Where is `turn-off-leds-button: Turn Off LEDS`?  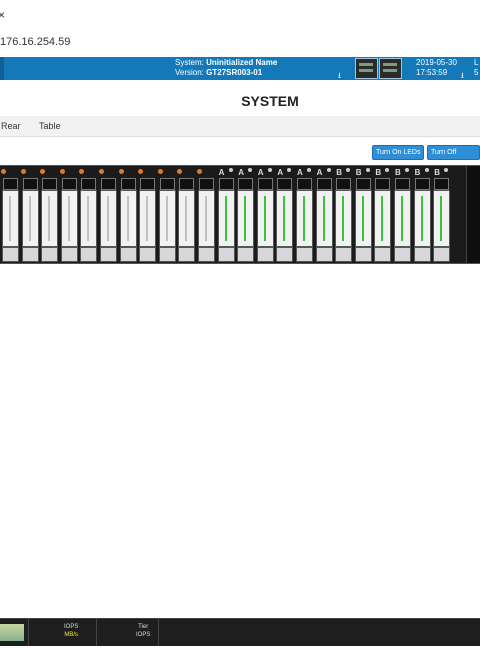
turn-off-leds-button: Turn Off LEDS is located at coordinates (453, 157).